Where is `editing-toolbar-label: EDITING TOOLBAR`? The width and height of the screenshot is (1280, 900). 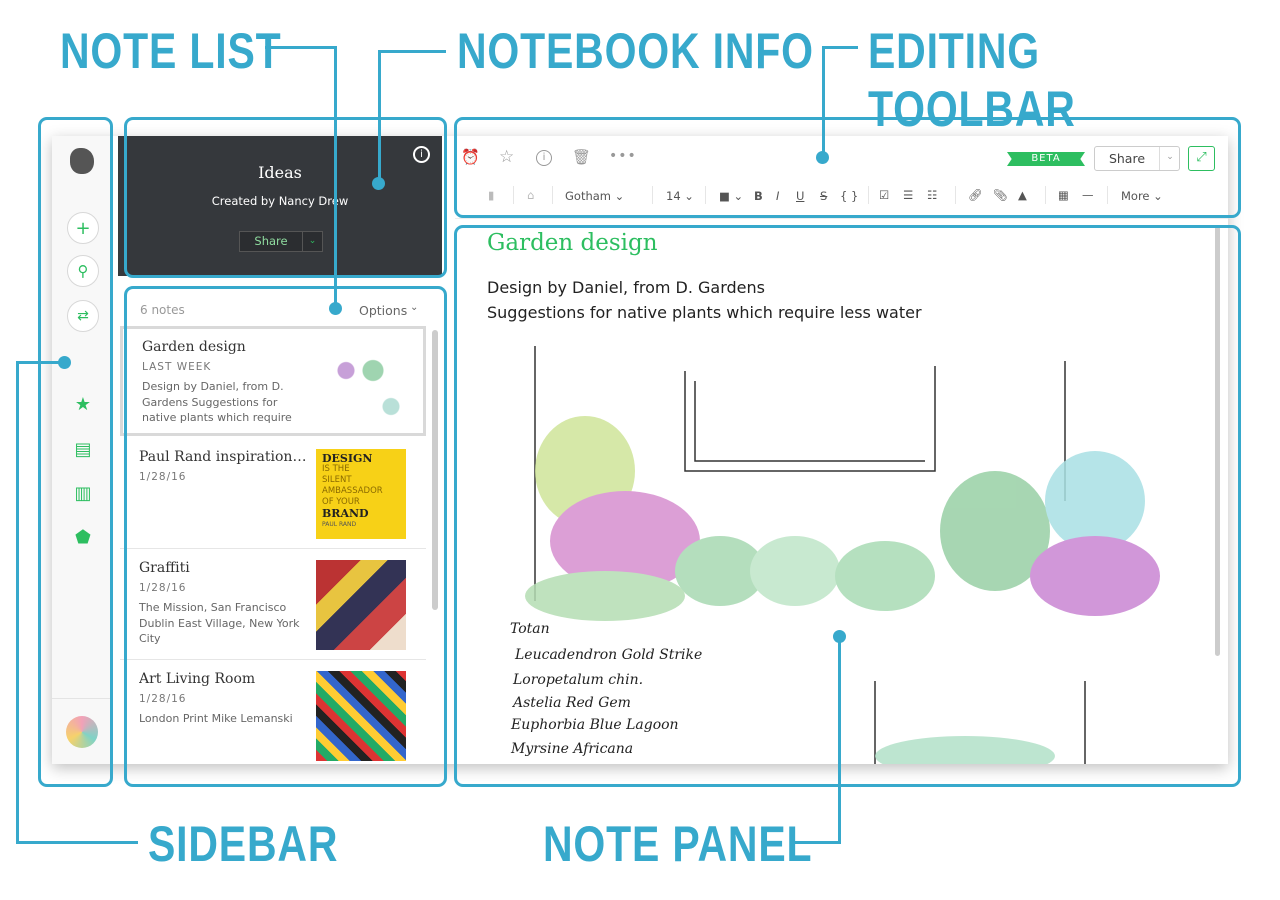
editing-toolbar-label: EDITING TOOLBAR is located at coordinates (972, 80).